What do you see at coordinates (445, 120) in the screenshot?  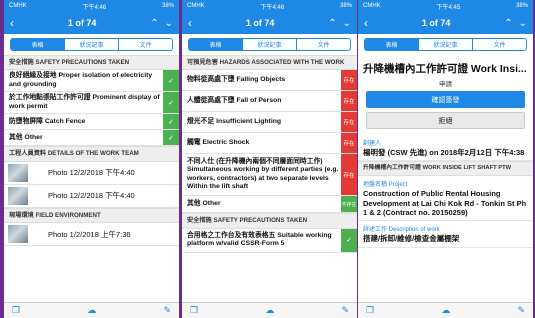 I see `reject-button: 拒絕` at bounding box center [445, 120].